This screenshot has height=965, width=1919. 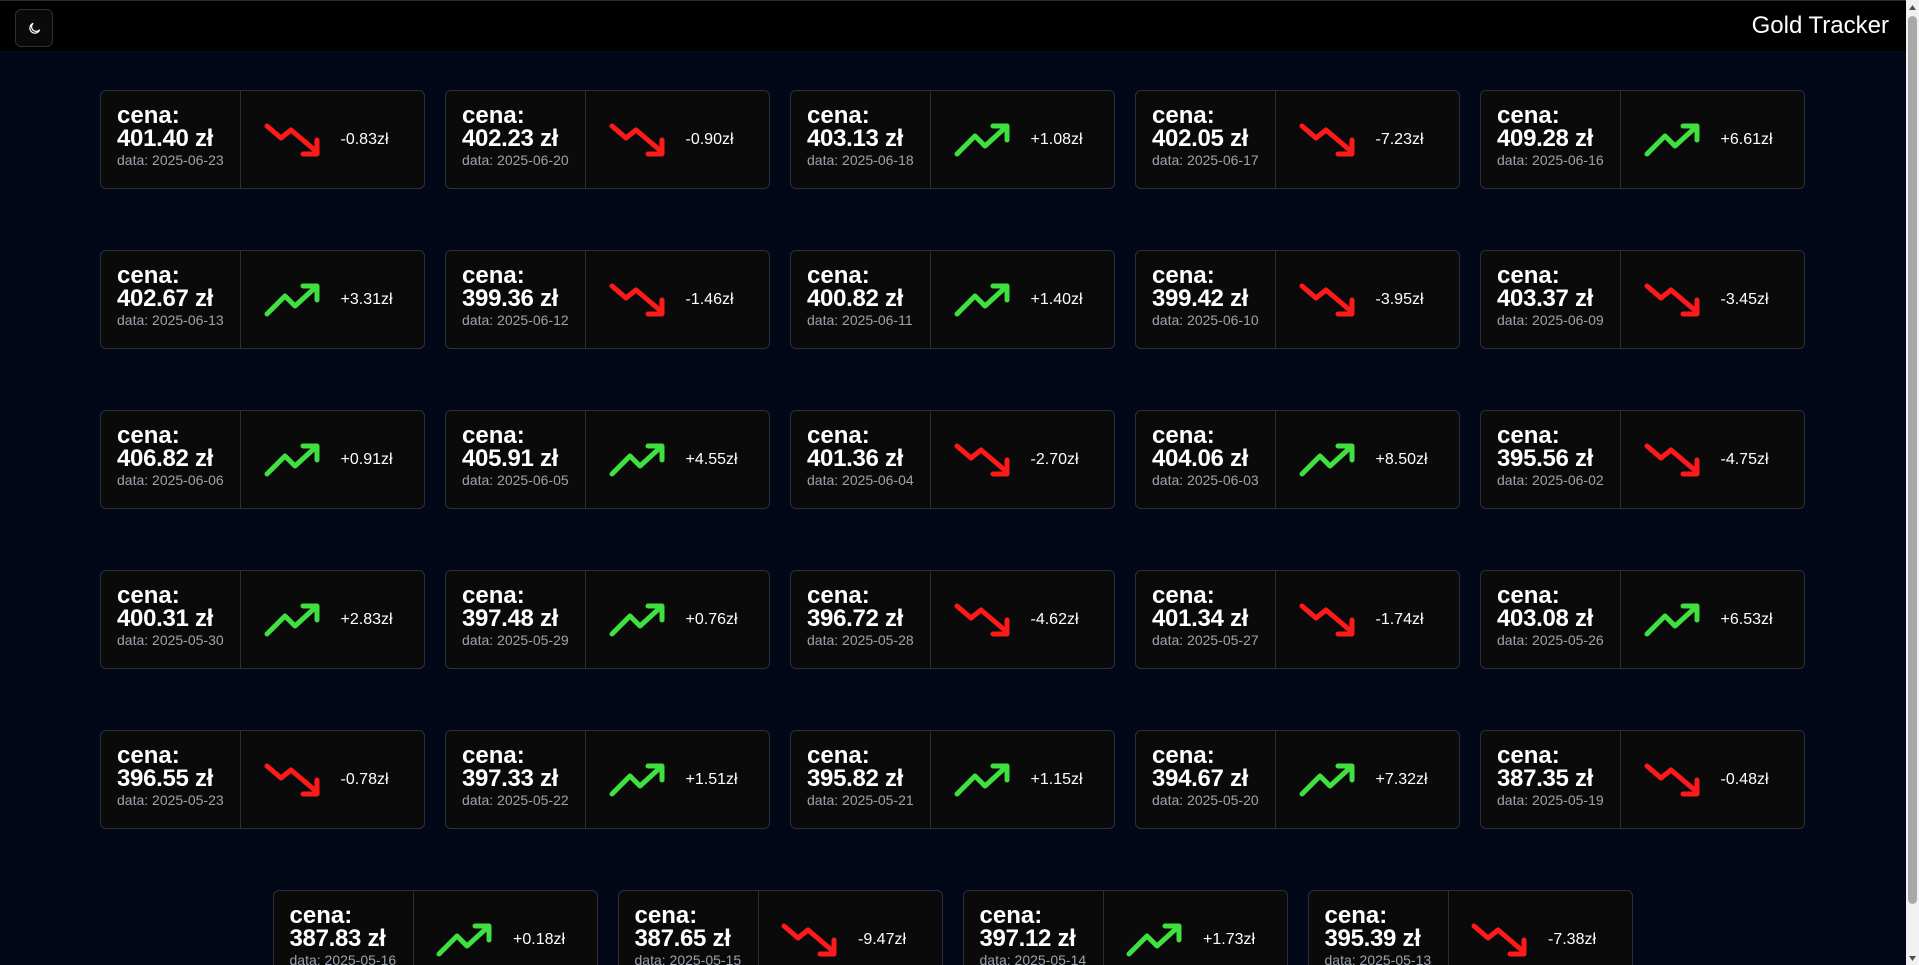 I want to click on price-date: data: 2025-05-27, so click(x=1205, y=640).